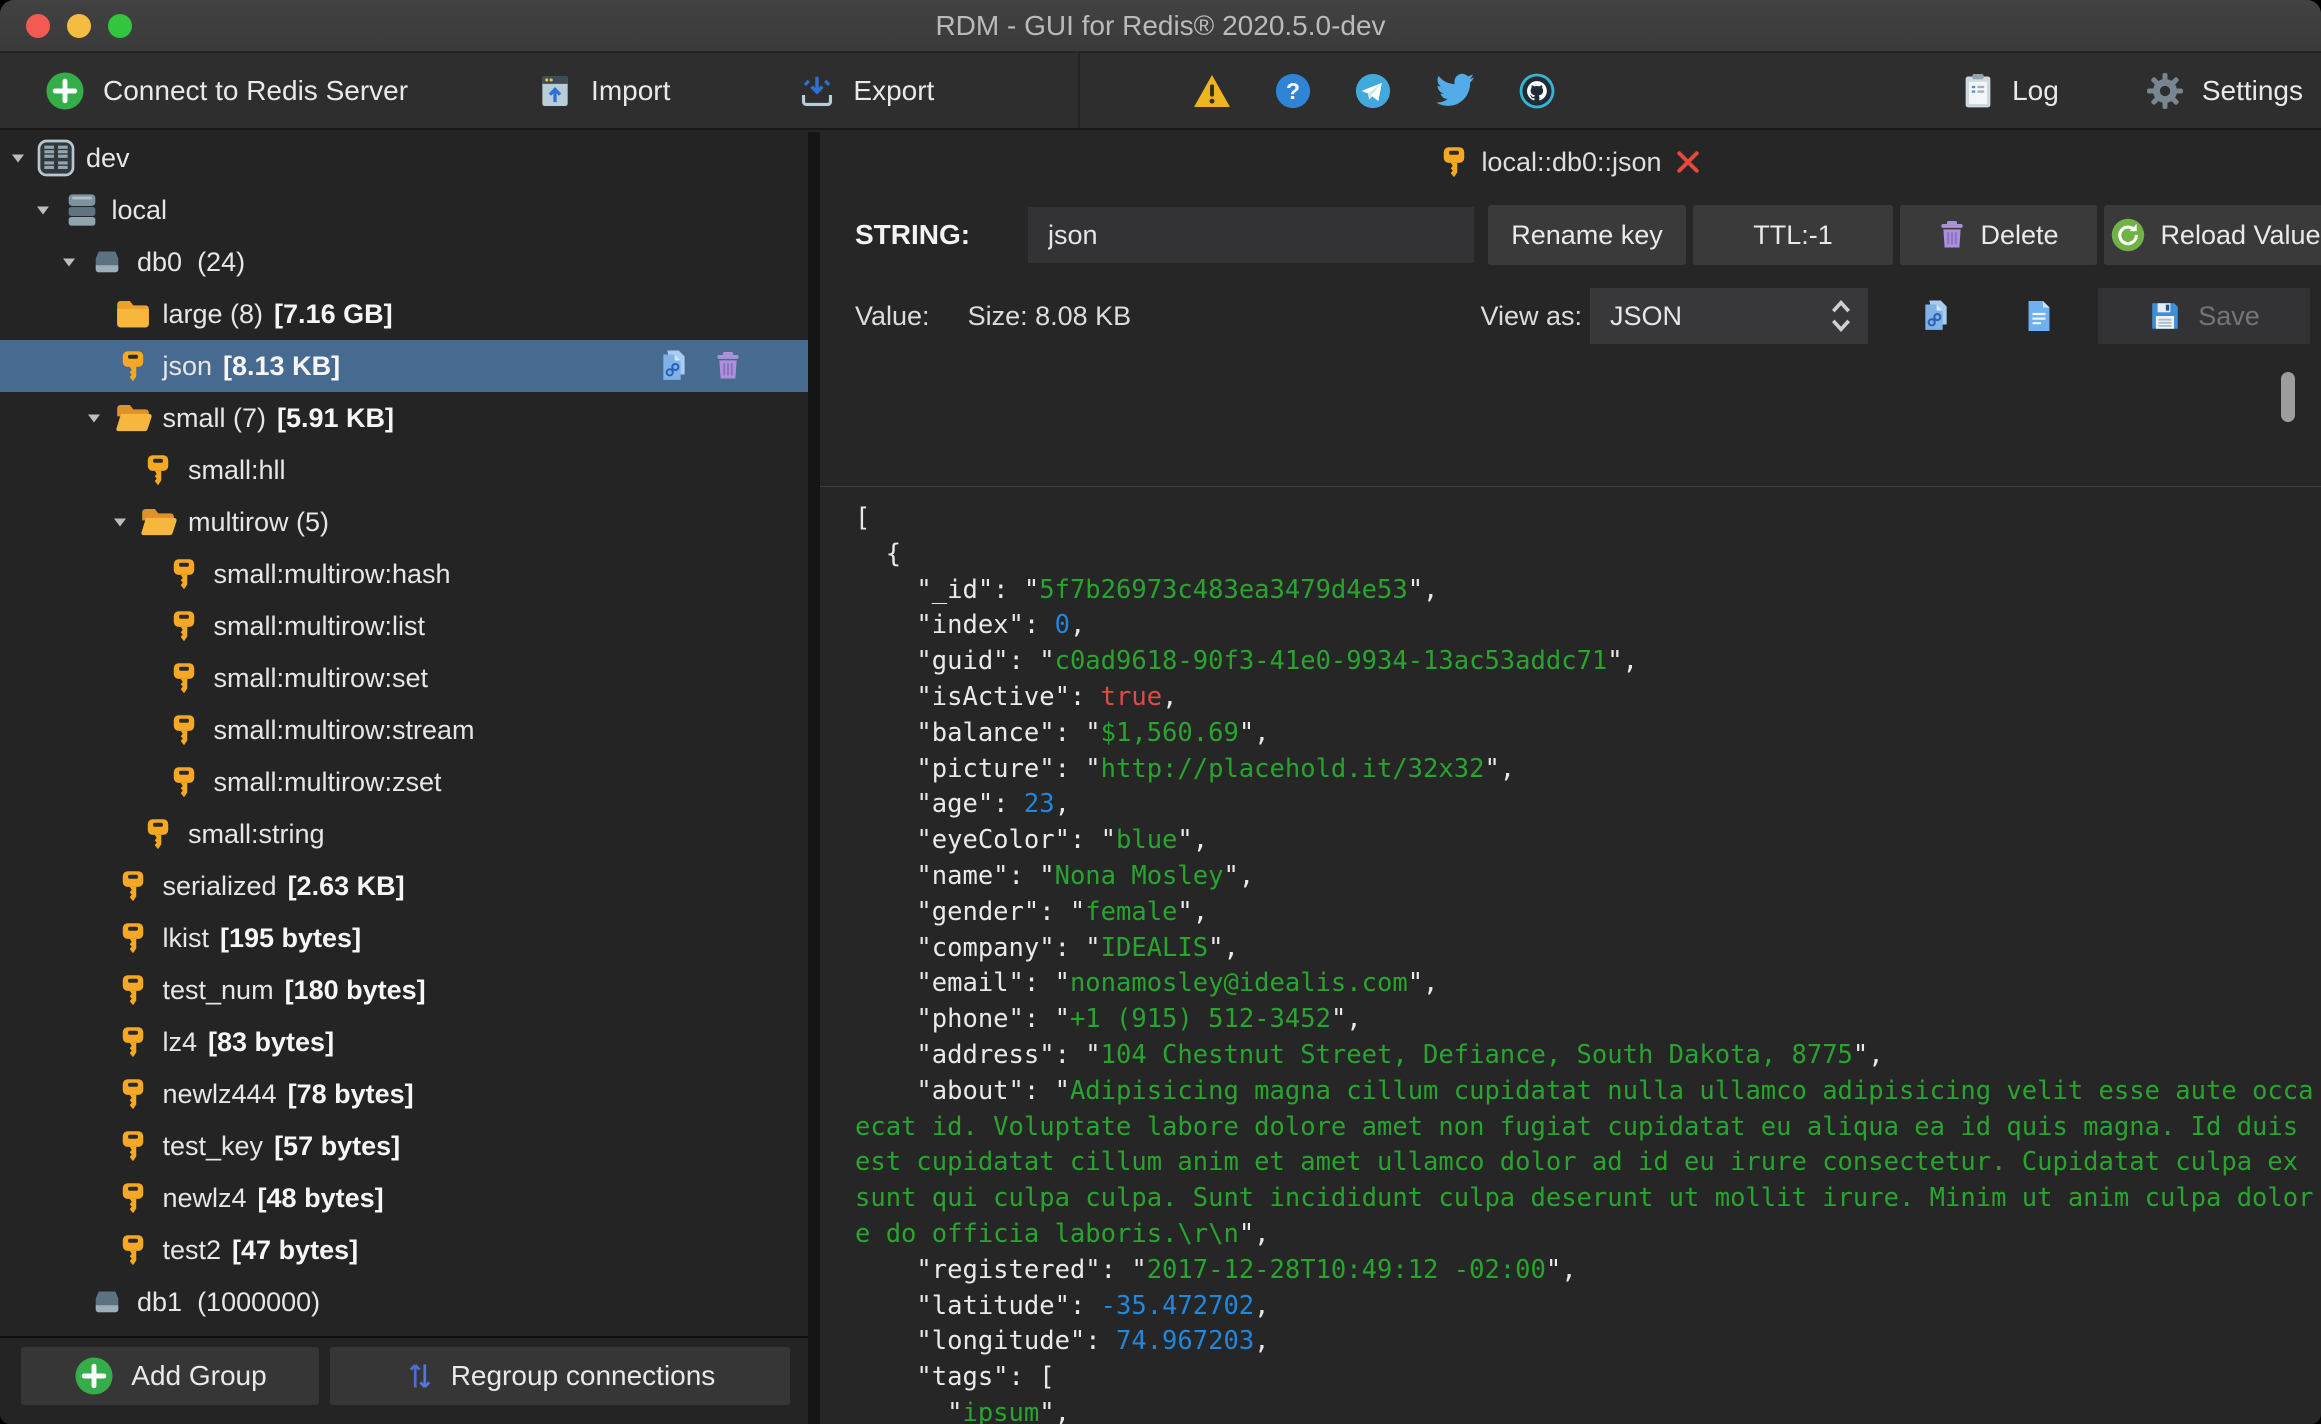 Image resolution: width=2321 pixels, height=1424 pixels. What do you see at coordinates (404, 210) in the screenshot?
I see `tree-item-local: local` at bounding box center [404, 210].